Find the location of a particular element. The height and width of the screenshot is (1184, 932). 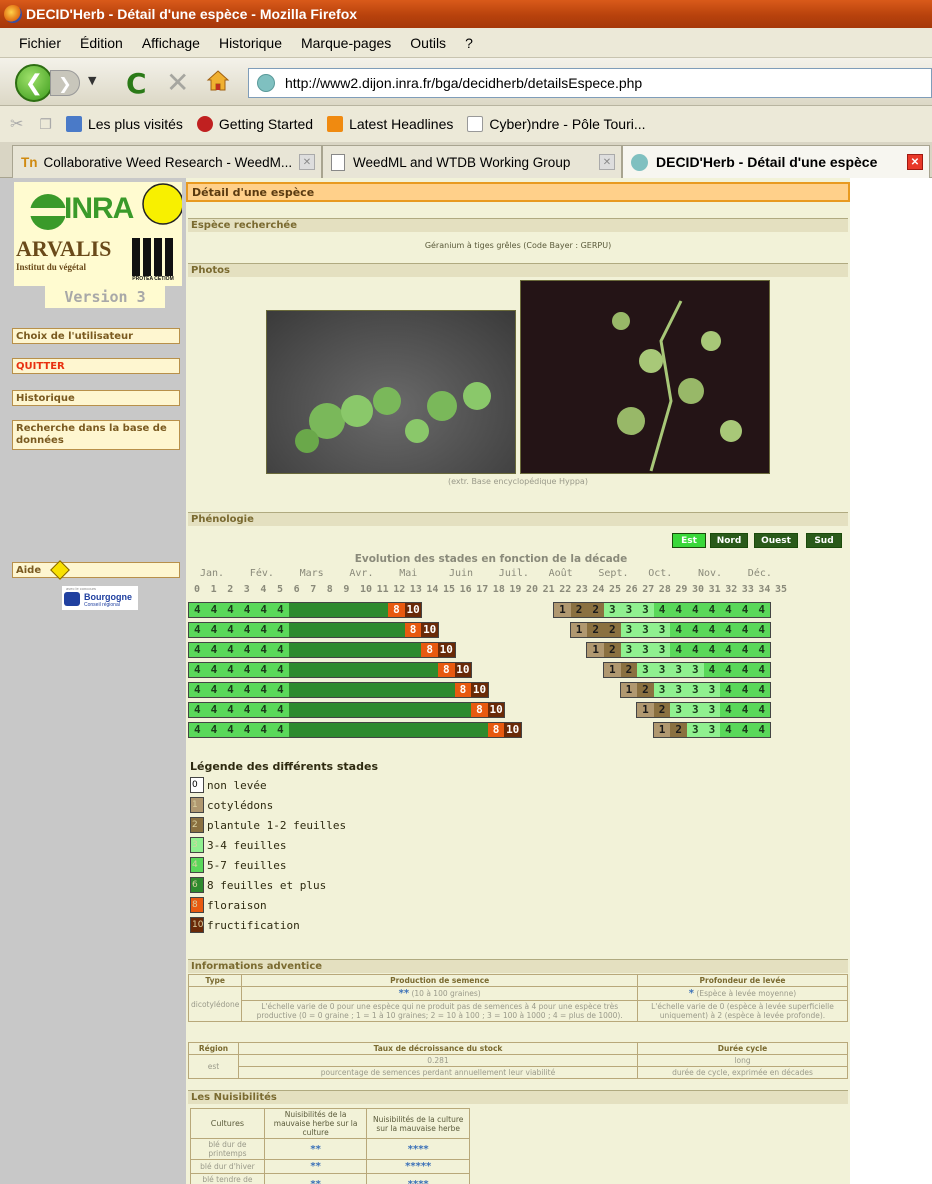

stop-icon: ✕ is located at coordinates (177, 82).